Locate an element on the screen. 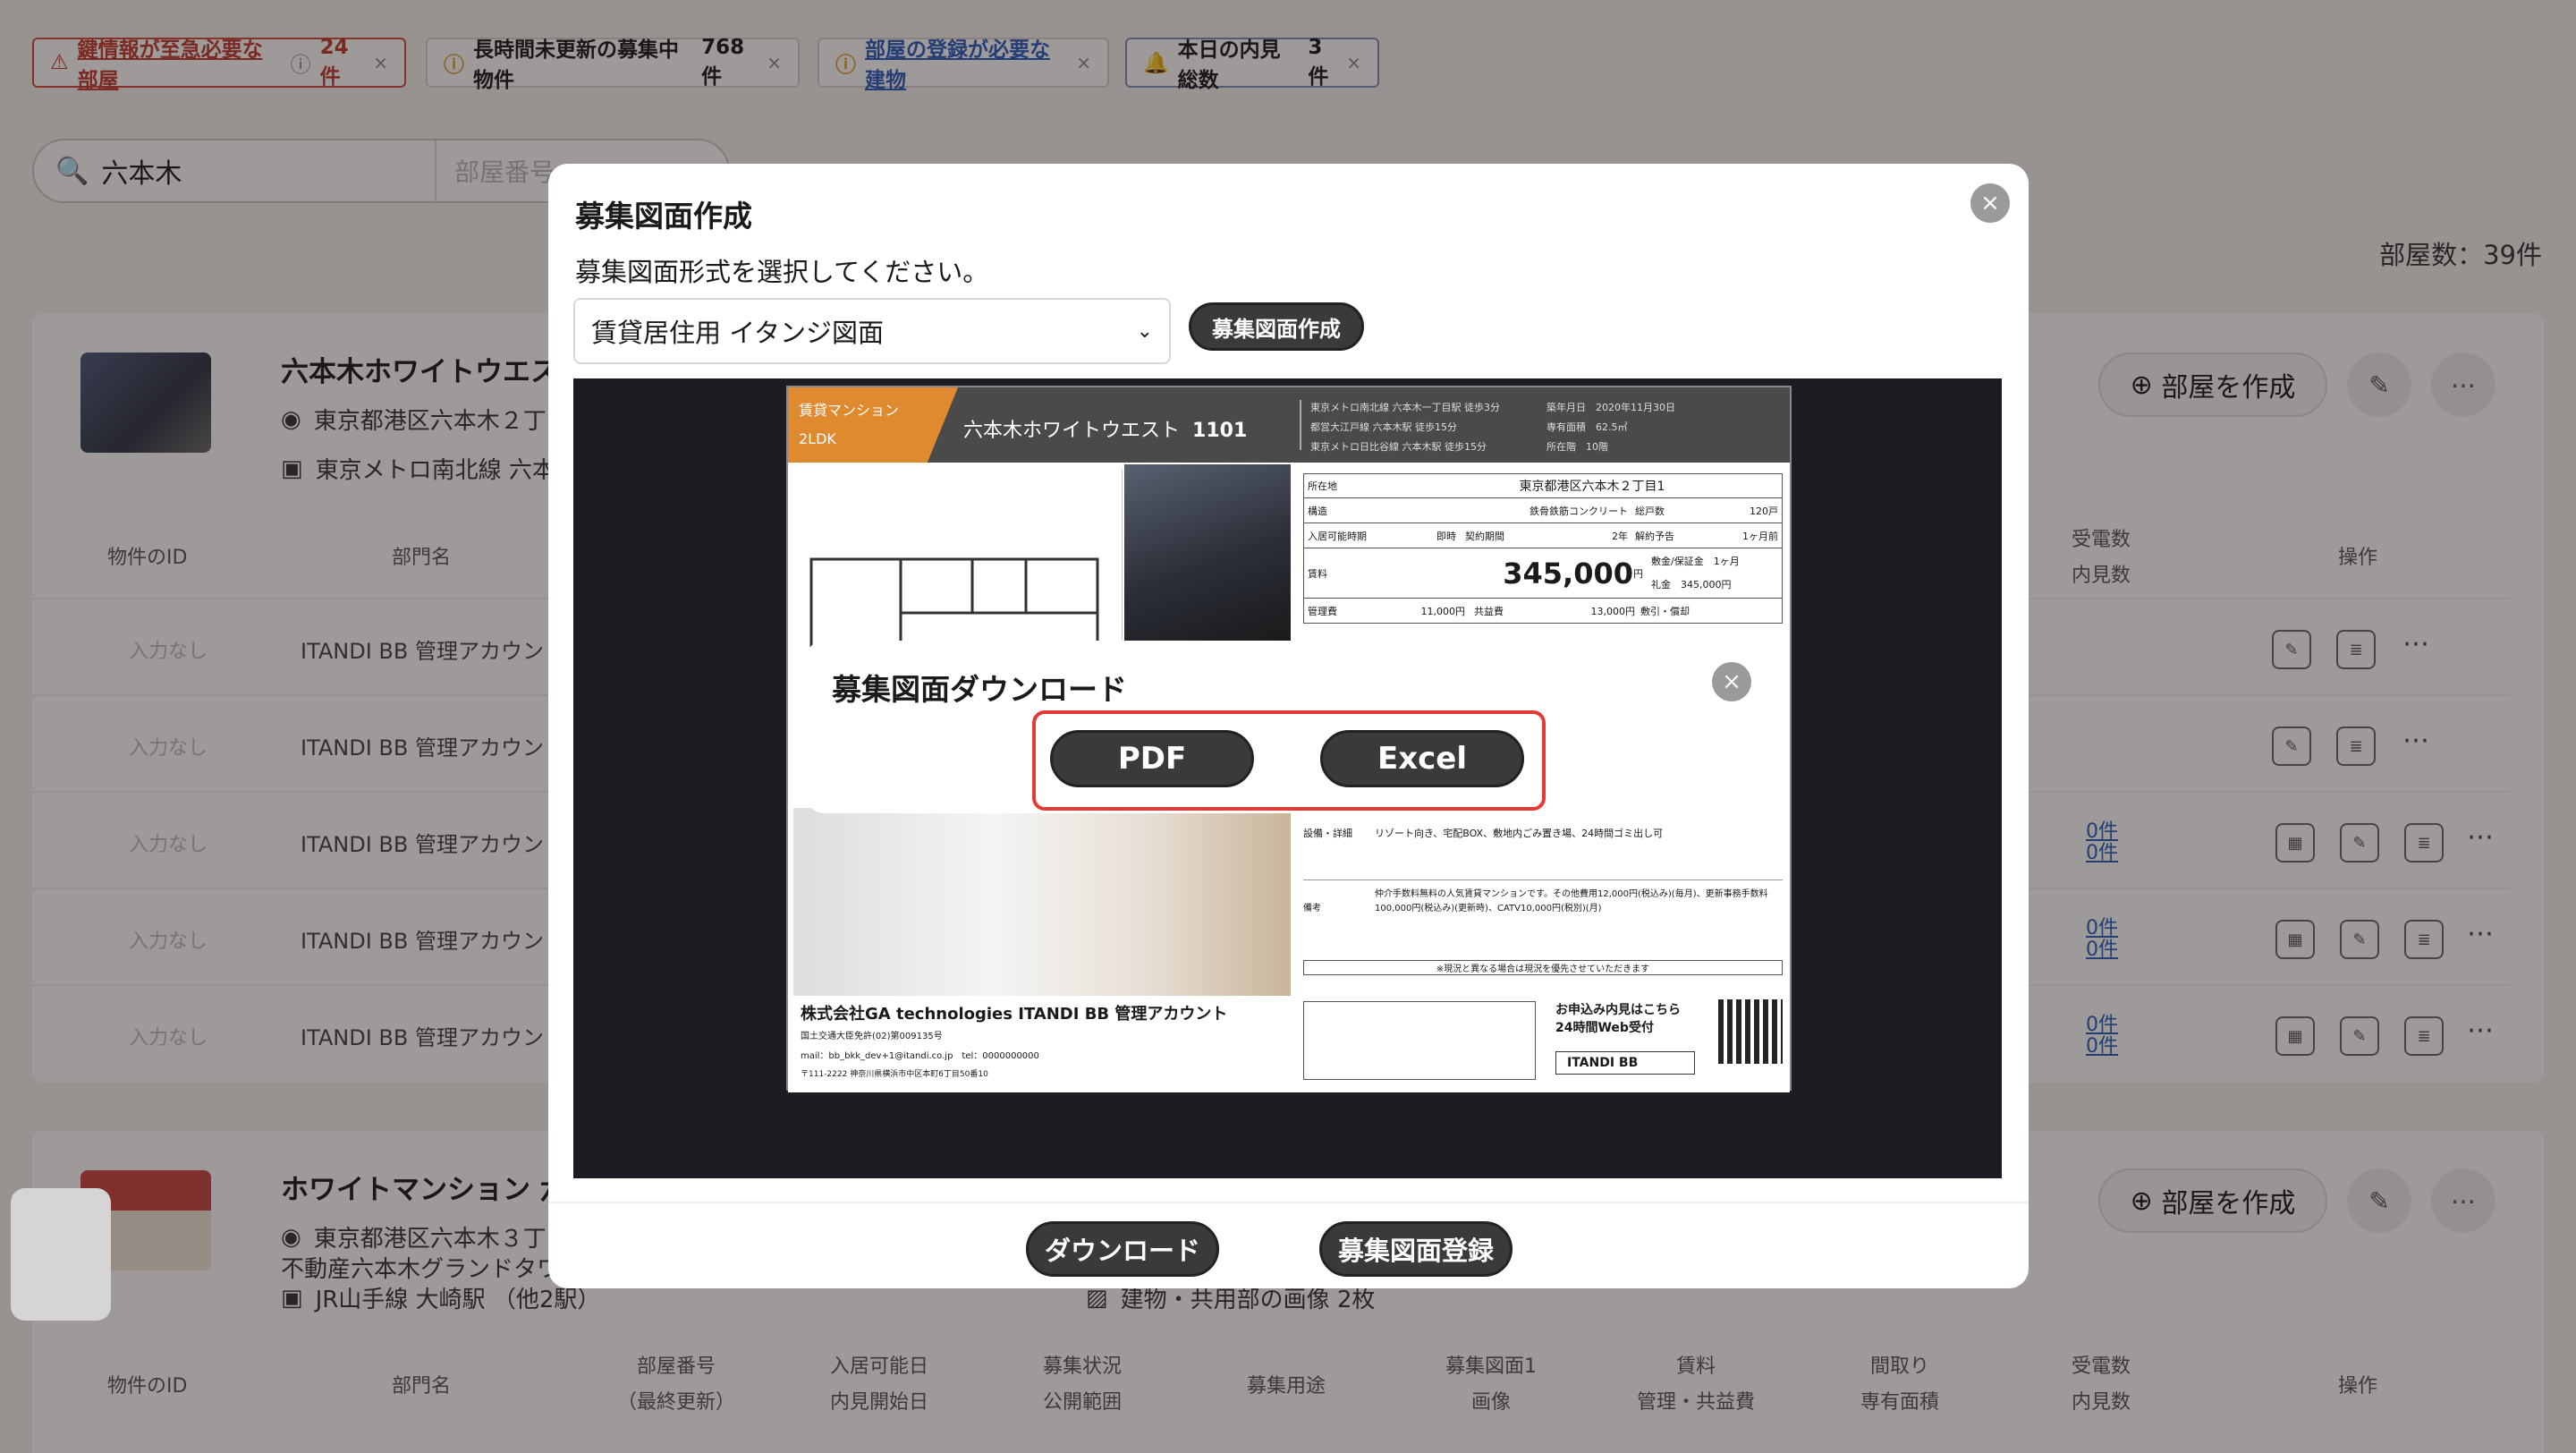 The width and height of the screenshot is (2576, 1453). doc-equipment: 設備・詳細 リゾート向き、宅配BOX、敷地内ごみ置き場、24時間ゴミ出し可 is located at coordinates (1543, 833).